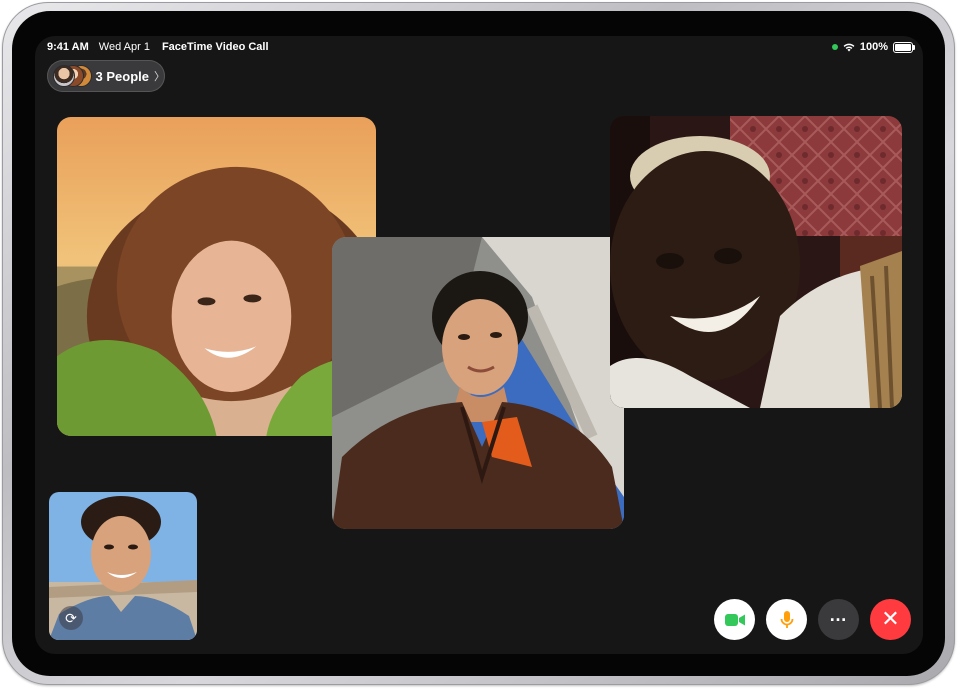 The width and height of the screenshot is (960, 690). Describe the element at coordinates (873, 47) in the screenshot. I see `battery-percent: 100%` at that location.